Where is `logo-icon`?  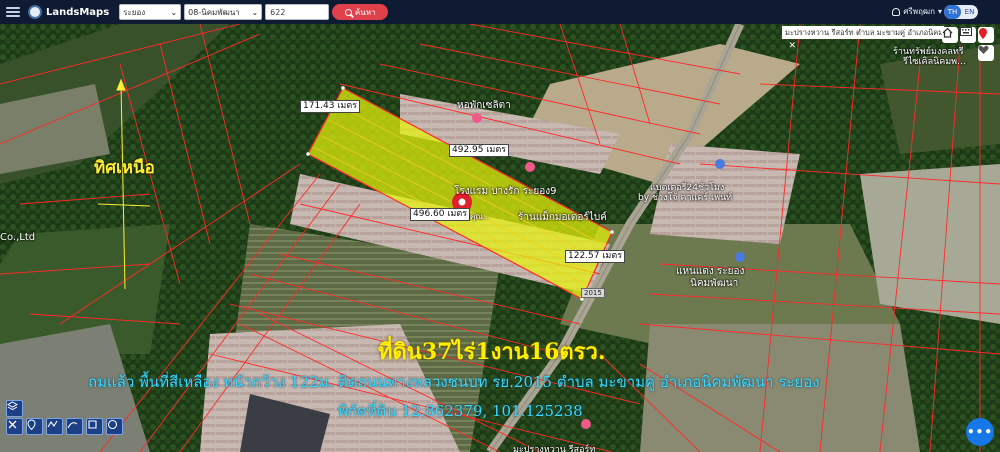
logo-icon is located at coordinates (35, 12).